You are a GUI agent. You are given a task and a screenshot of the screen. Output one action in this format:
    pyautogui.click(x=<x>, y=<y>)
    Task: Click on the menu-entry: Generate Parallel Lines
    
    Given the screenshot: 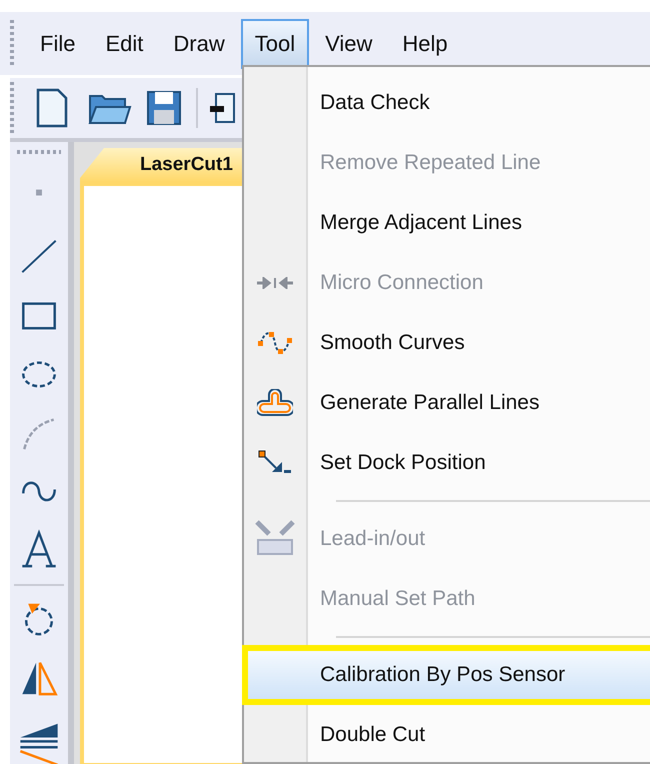 What is the action you would take?
    pyautogui.click(x=447, y=403)
    